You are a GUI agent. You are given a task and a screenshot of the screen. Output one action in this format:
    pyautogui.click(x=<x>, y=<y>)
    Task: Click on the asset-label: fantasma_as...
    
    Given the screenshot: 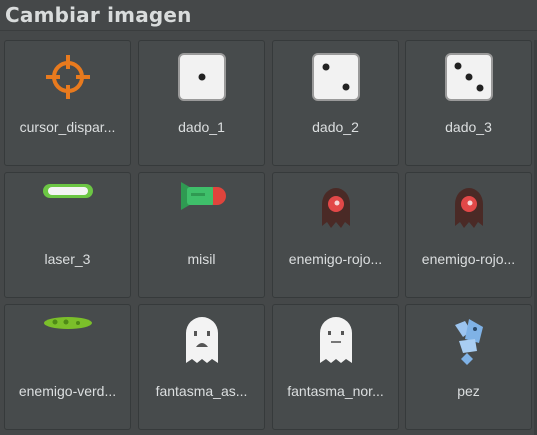 What is the action you would take?
    pyautogui.click(x=201, y=391)
    